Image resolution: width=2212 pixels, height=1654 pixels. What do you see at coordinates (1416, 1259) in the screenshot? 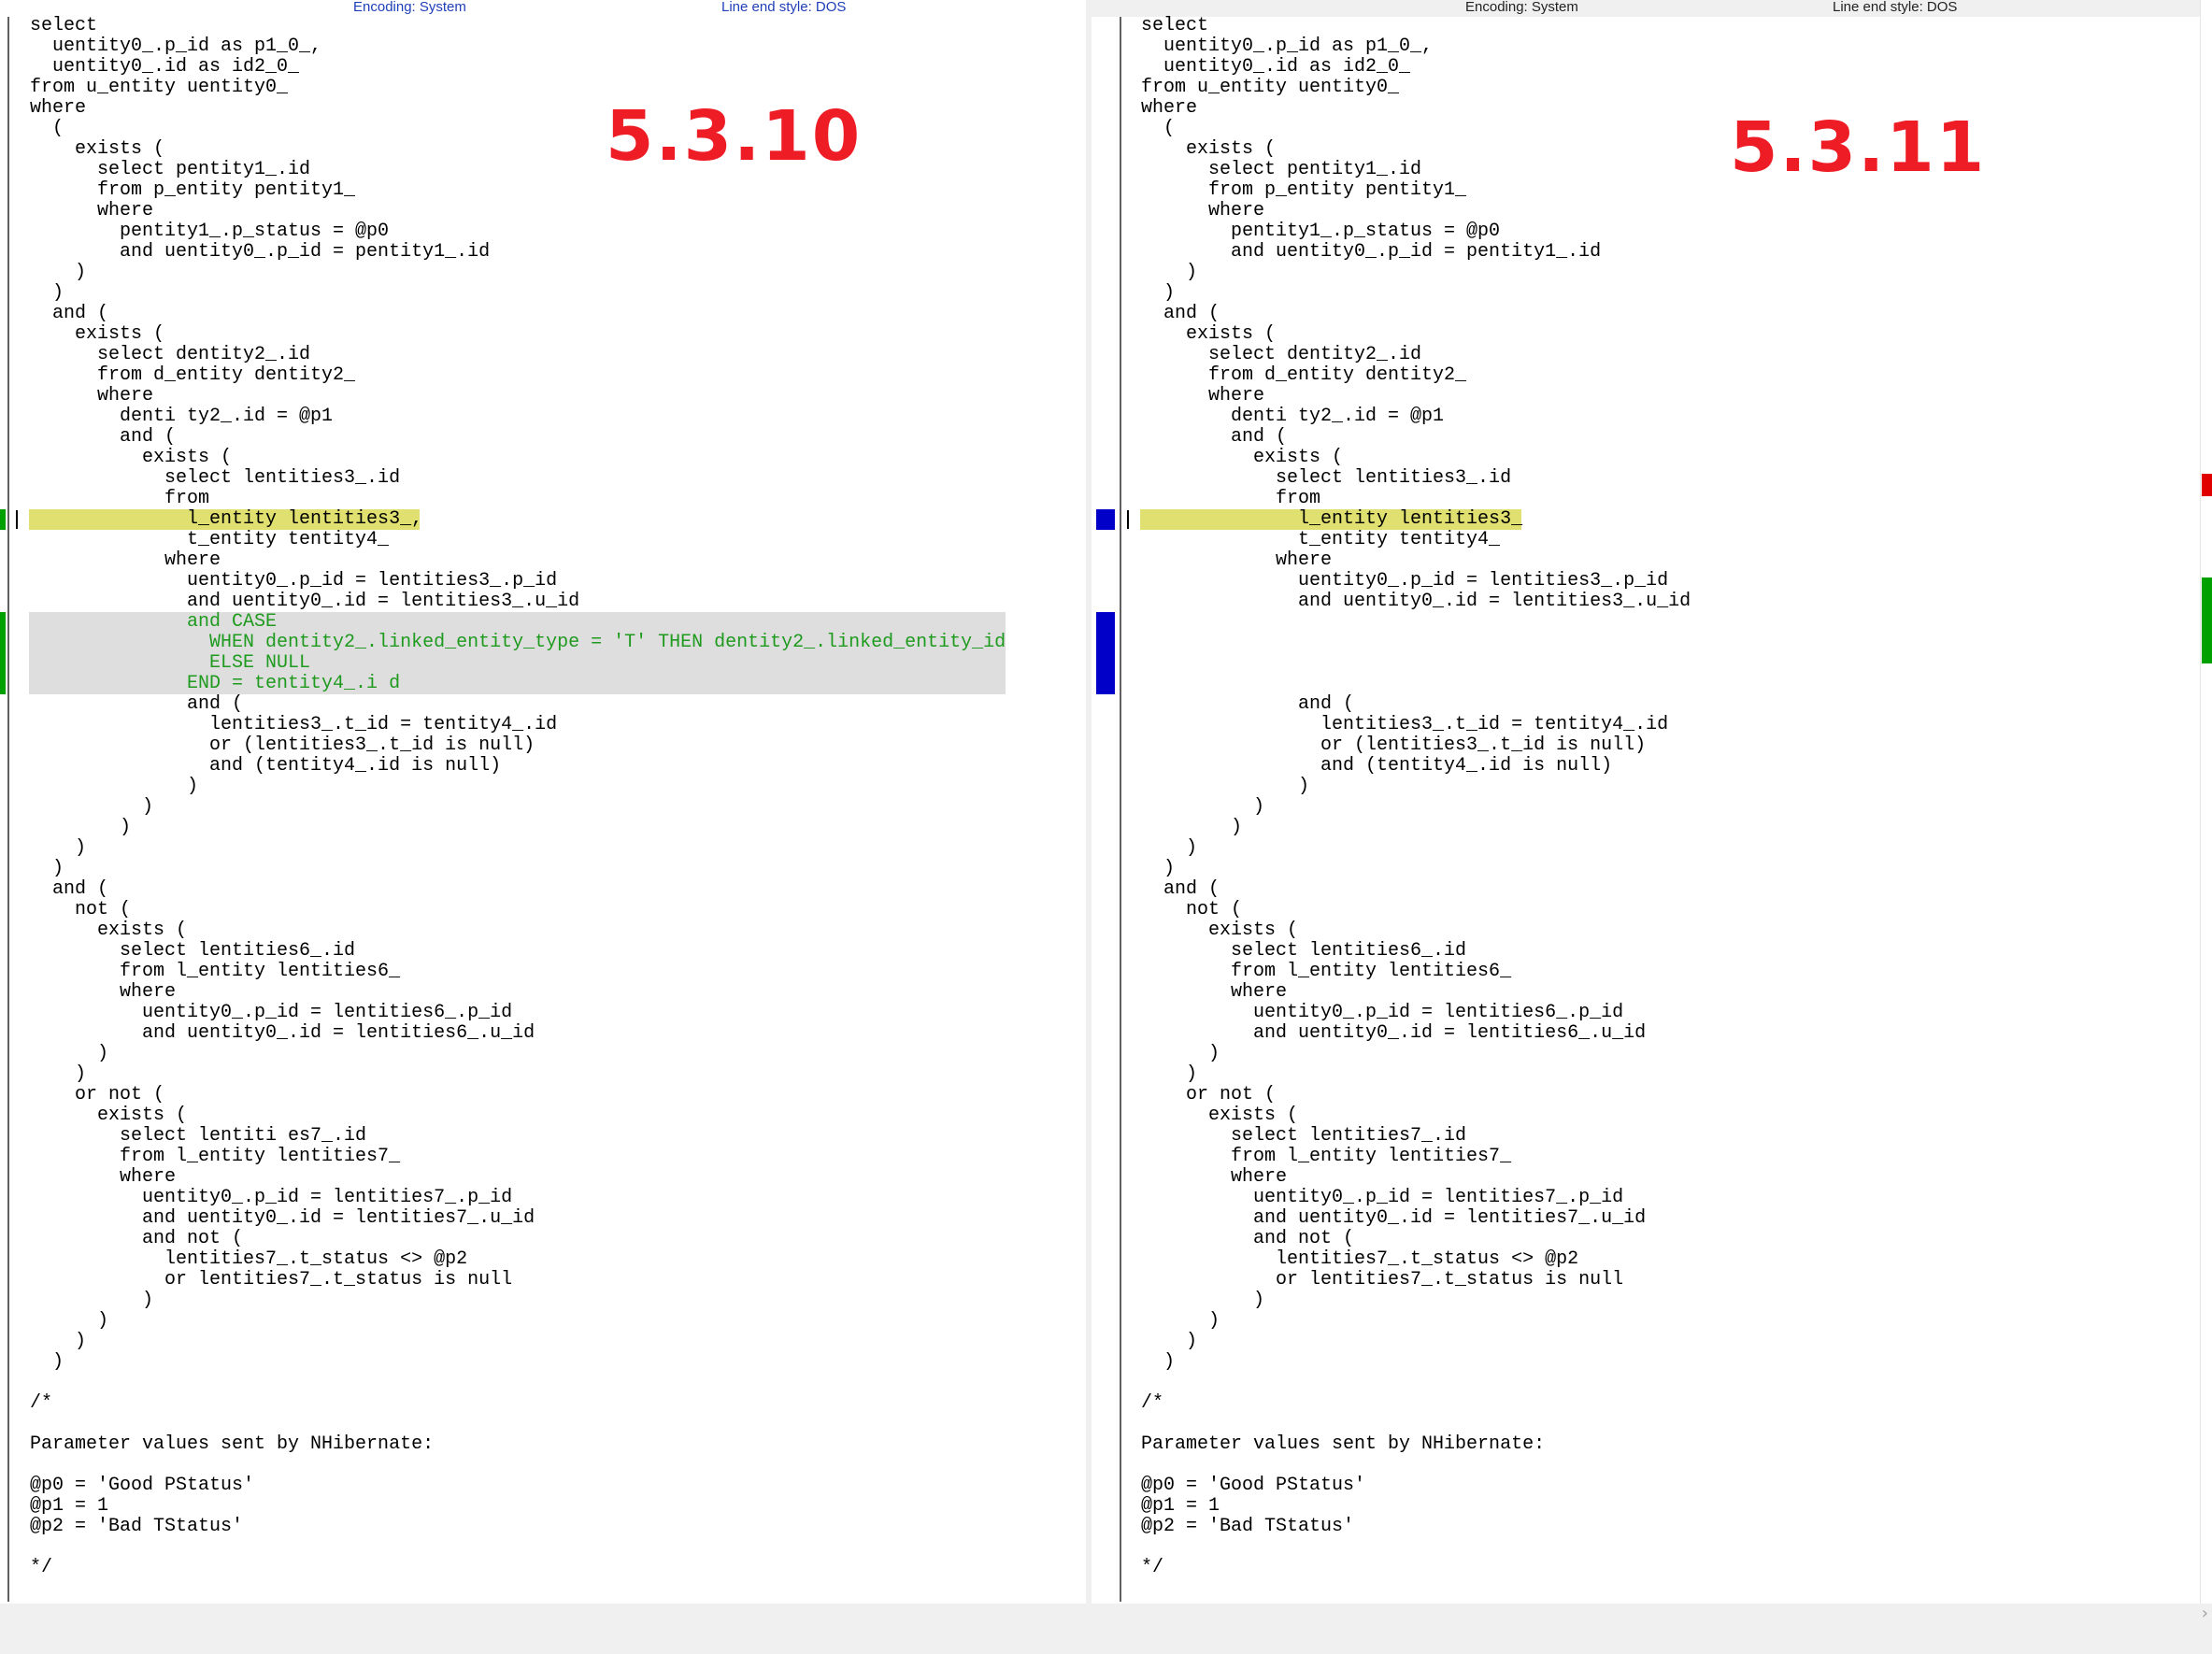
I see `code-line: lentities7_.t_status <> @p2` at bounding box center [1416, 1259].